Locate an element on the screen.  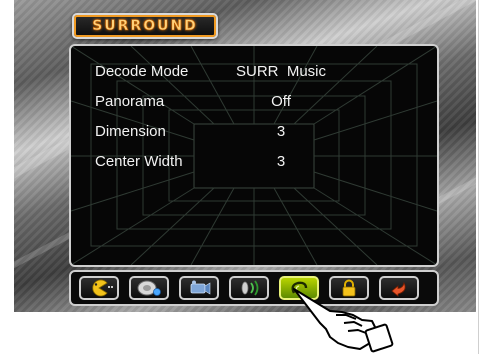
video-camera-icon is located at coordinates (200, 287).